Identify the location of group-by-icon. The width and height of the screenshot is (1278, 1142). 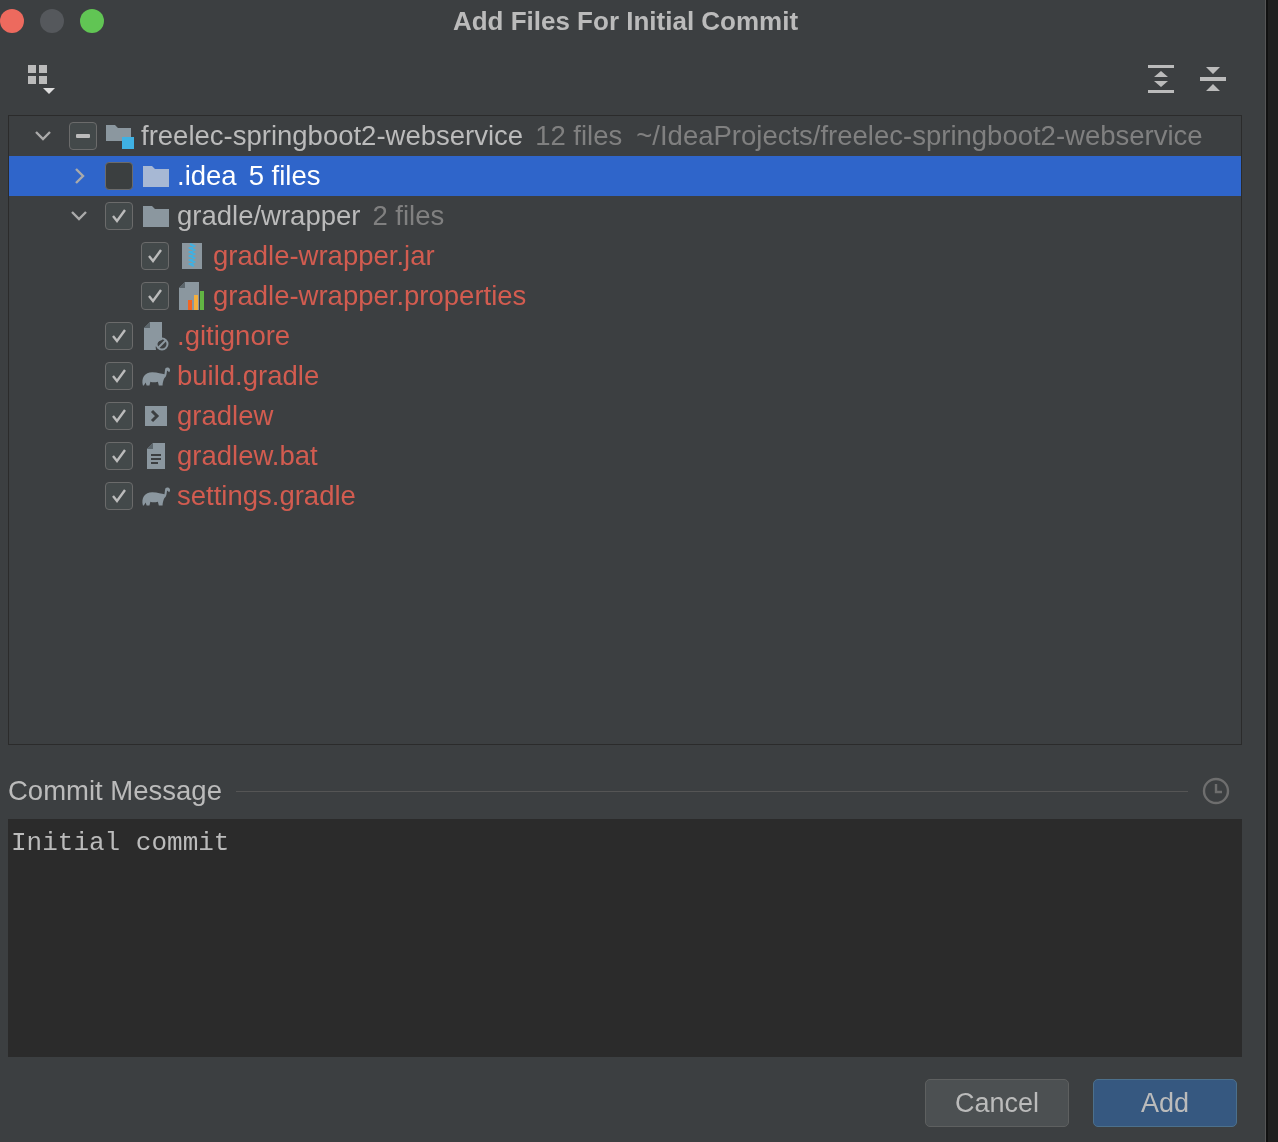
(42, 78).